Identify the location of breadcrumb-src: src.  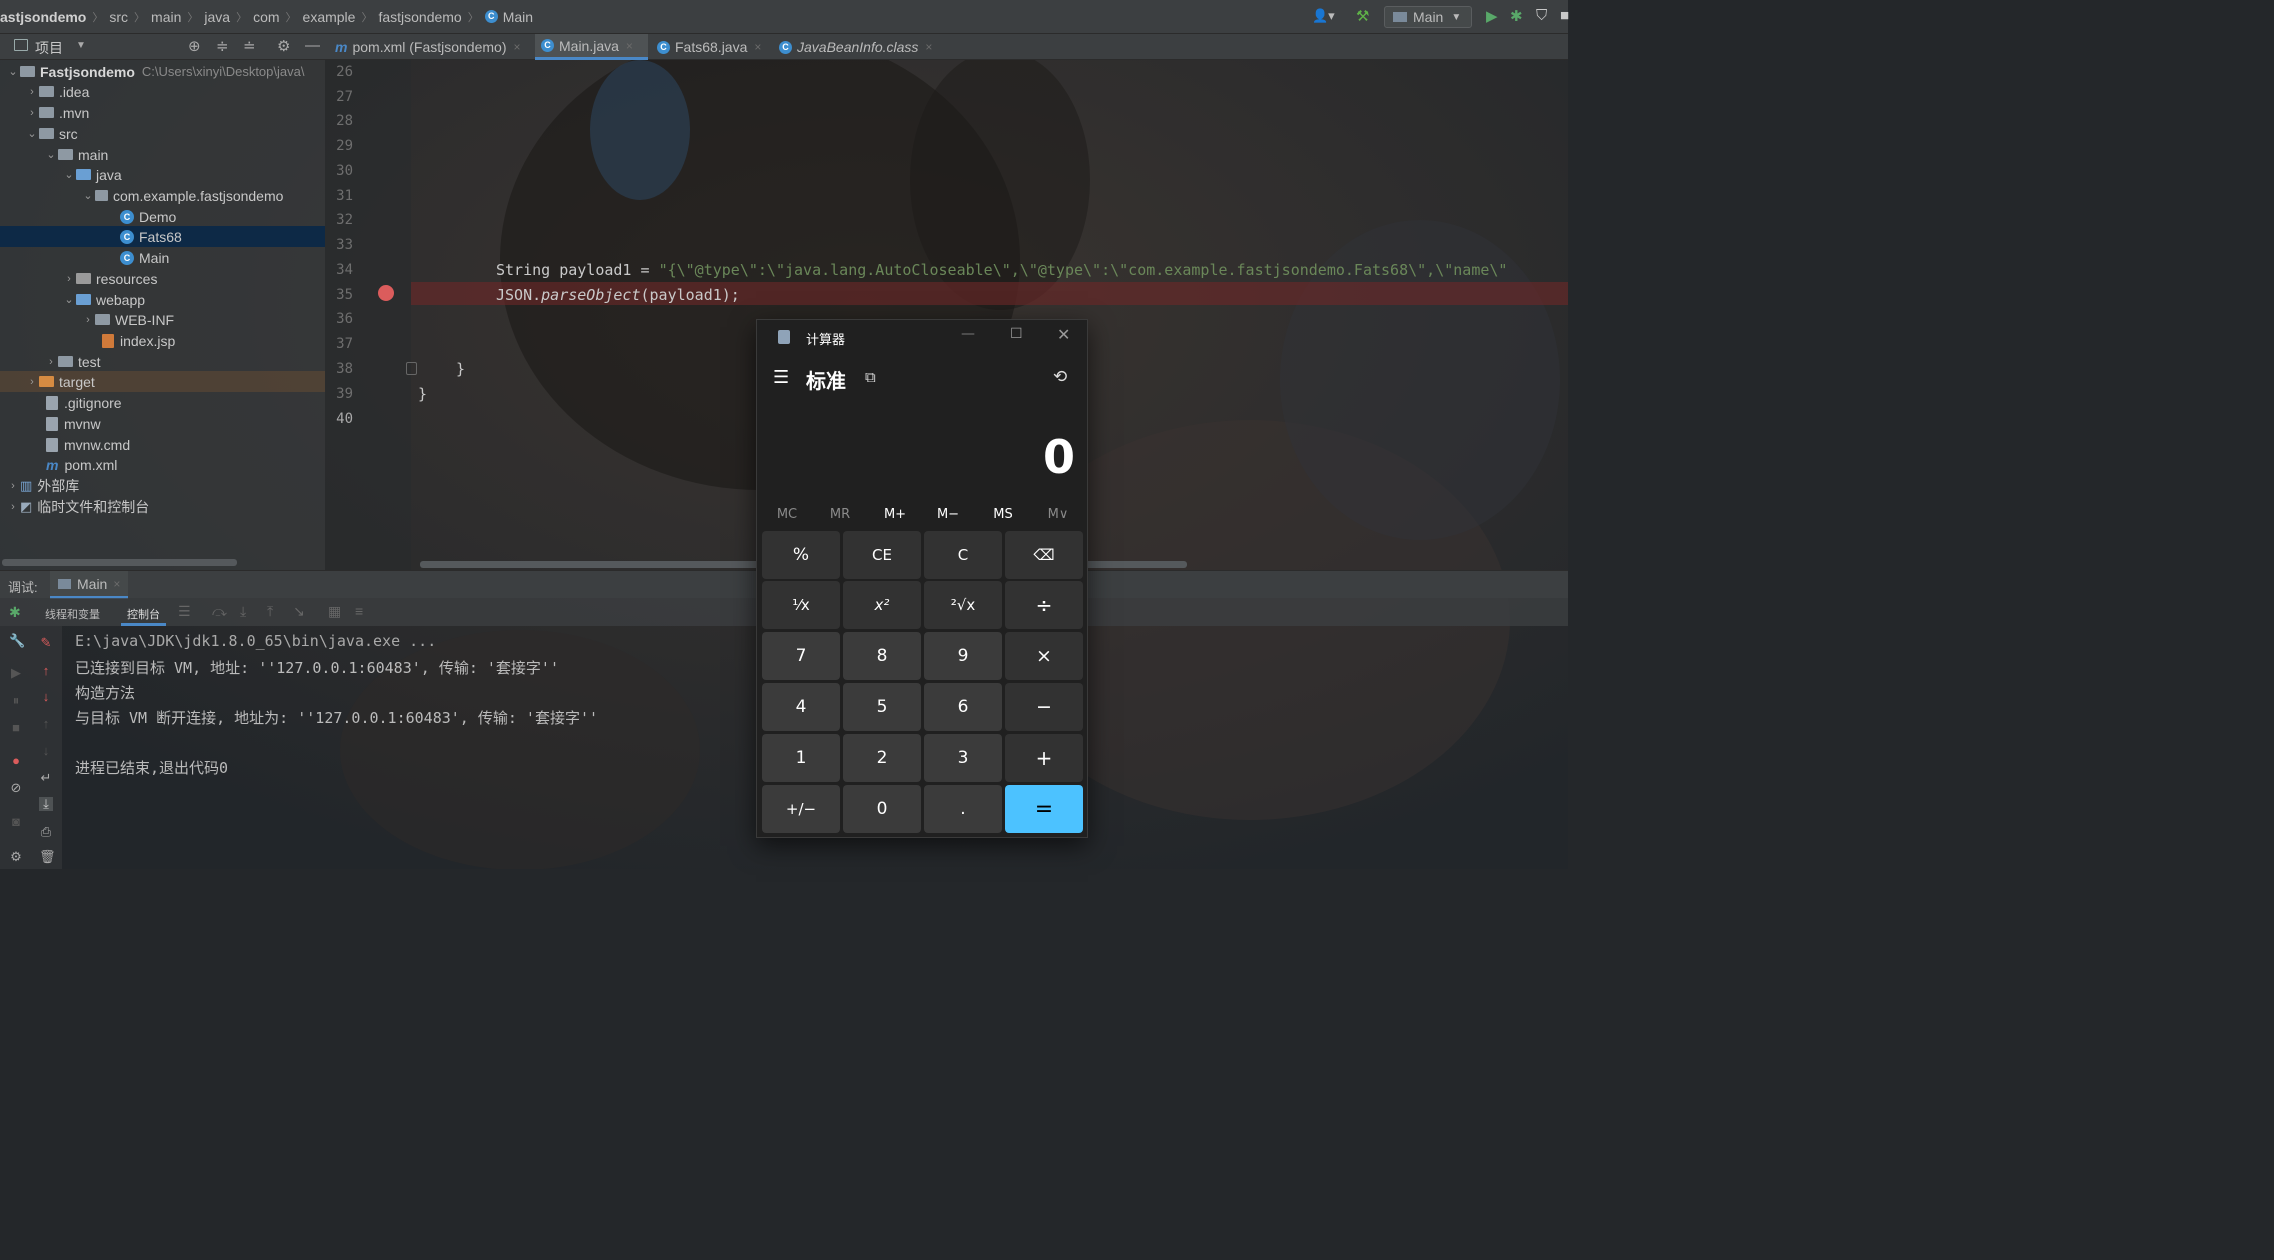
(118, 17).